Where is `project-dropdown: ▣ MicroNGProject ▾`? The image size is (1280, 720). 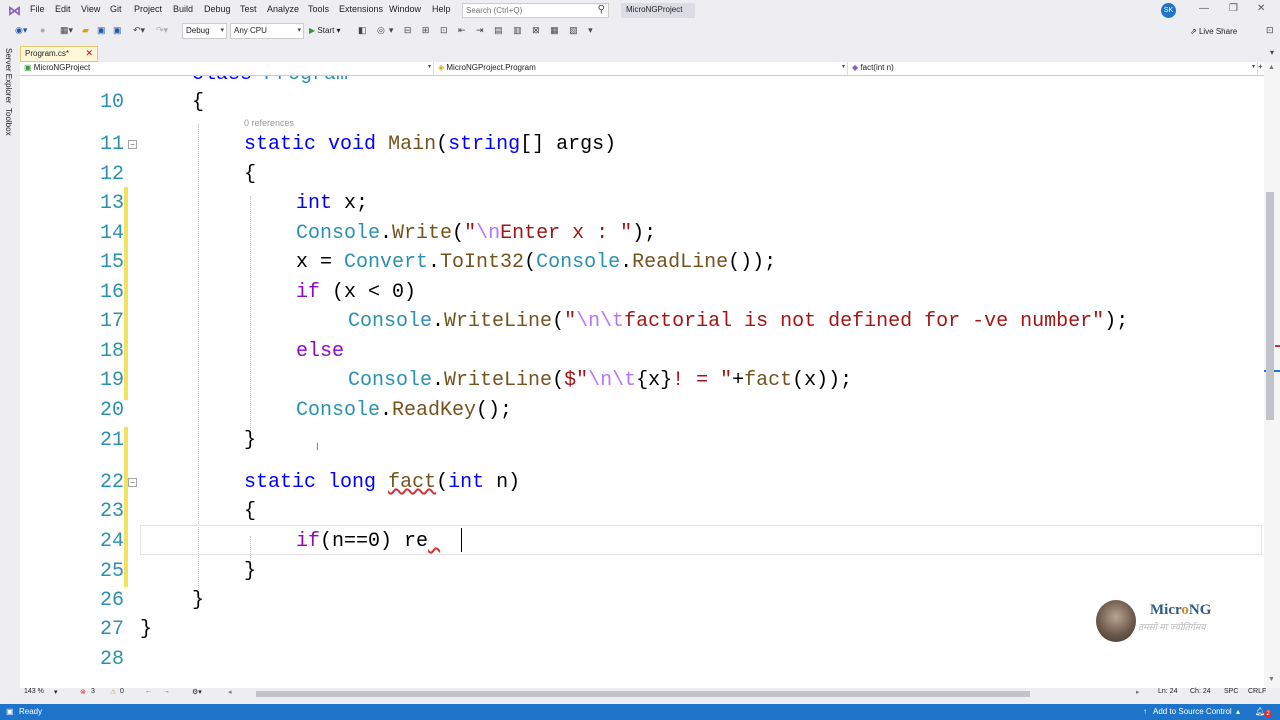
project-dropdown: ▣ MicroNGProject ▾ is located at coordinates (227, 68).